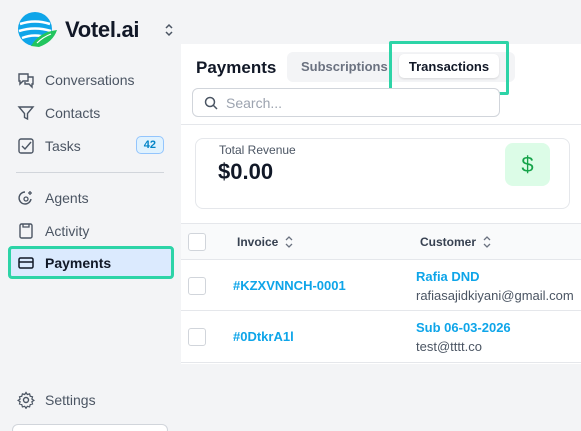  What do you see at coordinates (449, 346) in the screenshot?
I see `customer-email: test@tttt.co` at bounding box center [449, 346].